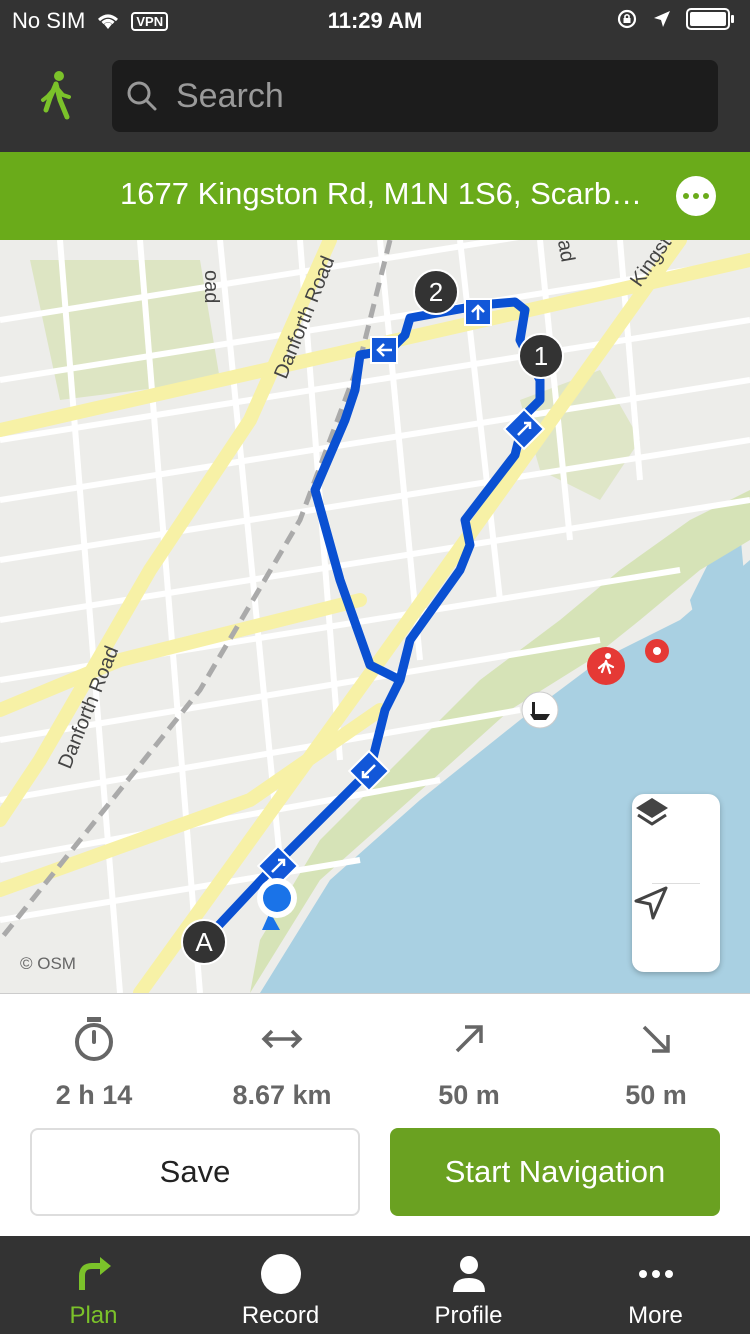  I want to click on map-controls, so click(676, 883).